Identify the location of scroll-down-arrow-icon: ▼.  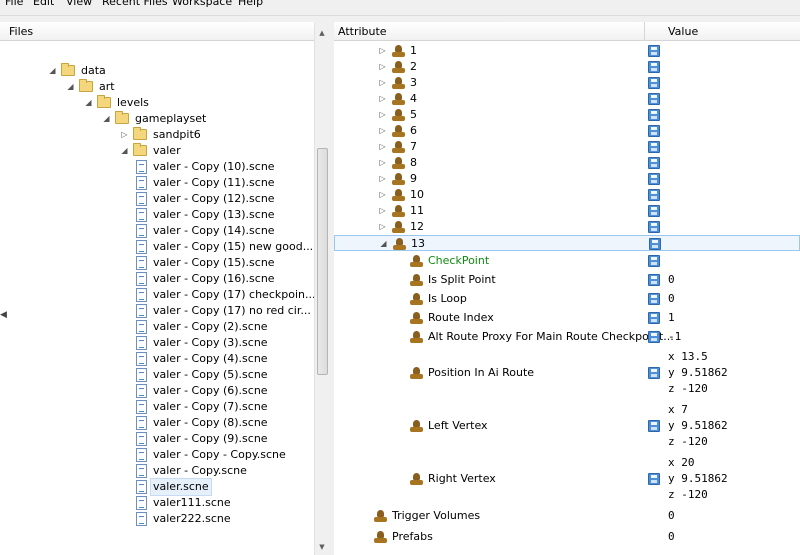
(322, 547).